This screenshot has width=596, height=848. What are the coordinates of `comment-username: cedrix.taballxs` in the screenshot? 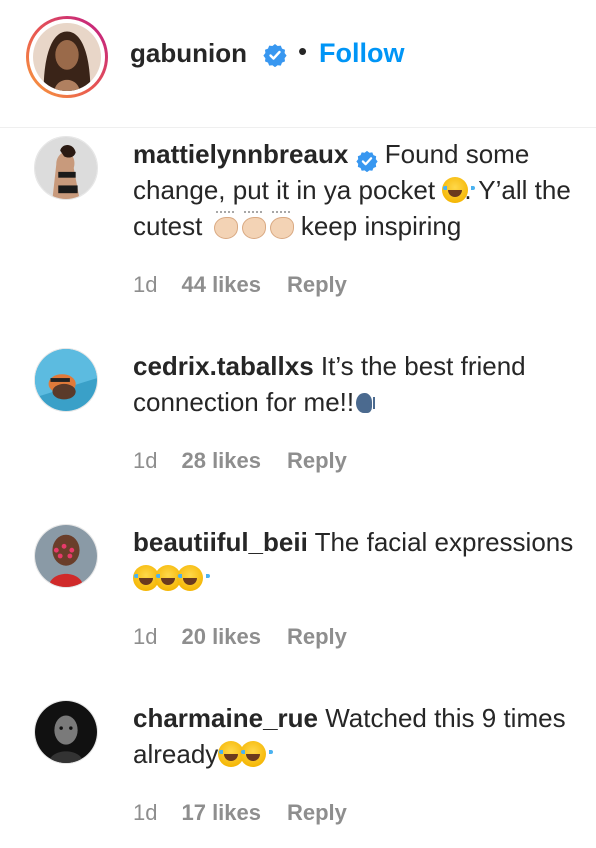 It's located at (223, 366).